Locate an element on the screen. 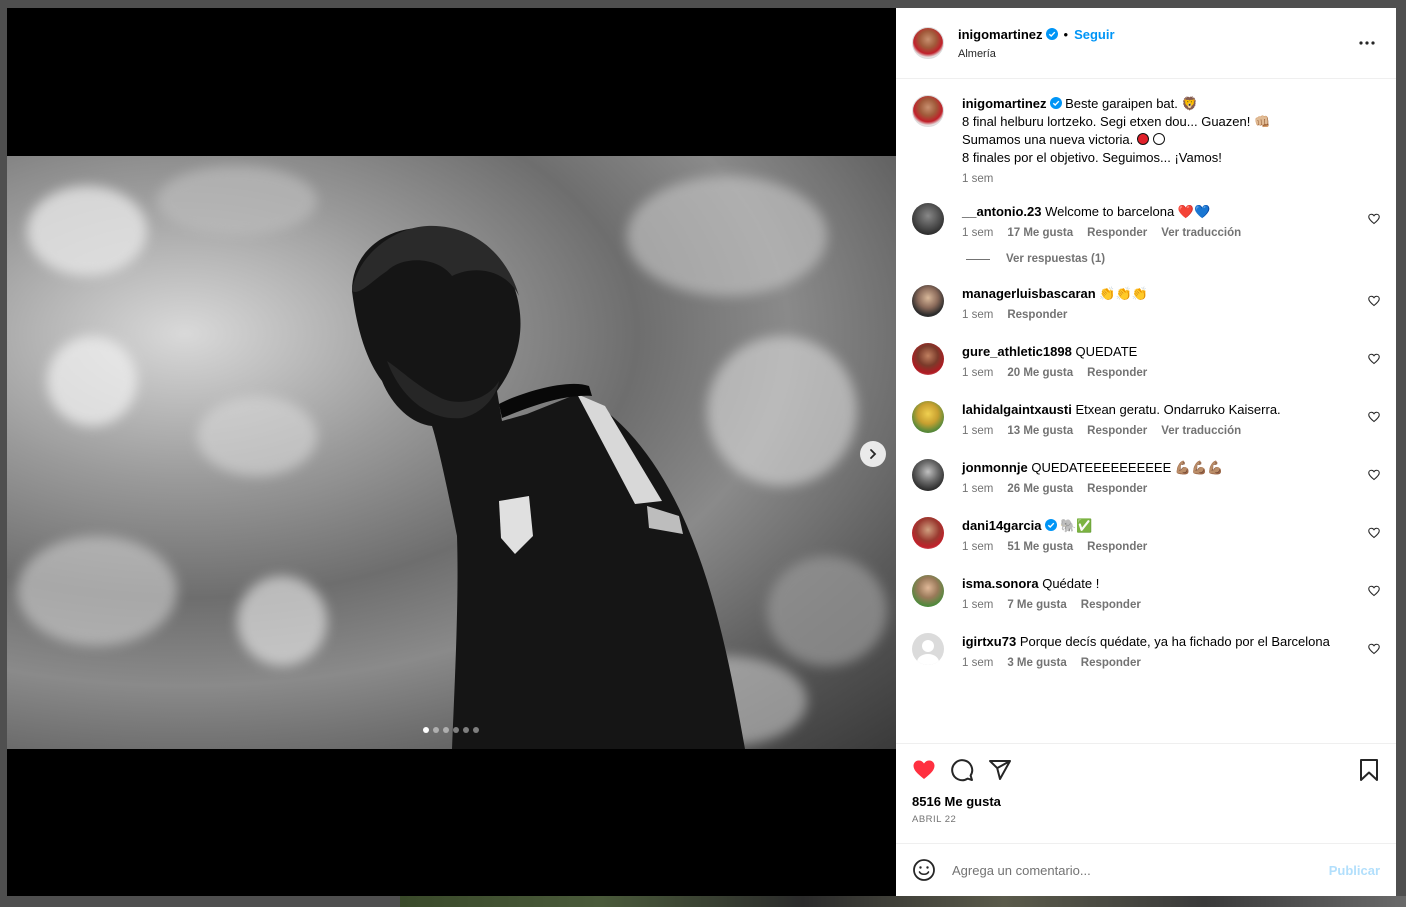  comment-text: Welcome to barcelona is located at coordinates (1110, 211).